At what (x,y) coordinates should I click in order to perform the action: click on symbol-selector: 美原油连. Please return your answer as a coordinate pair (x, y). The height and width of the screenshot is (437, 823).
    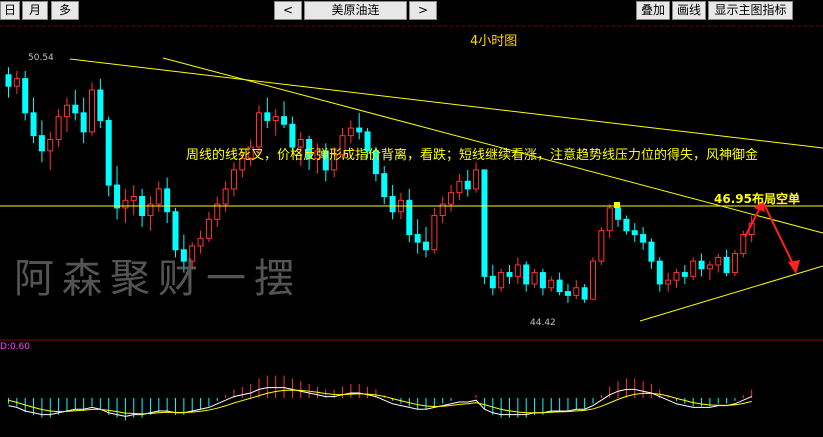
    Looking at the image, I should click on (355, 10).